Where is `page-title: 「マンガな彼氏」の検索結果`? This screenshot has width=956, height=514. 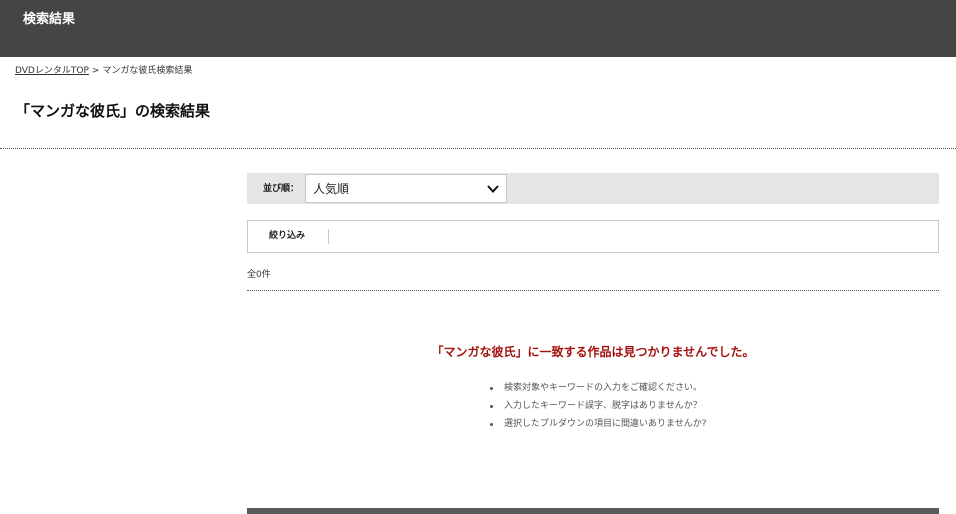
page-title: 「マンガな彼氏」の検索結果 is located at coordinates (113, 111).